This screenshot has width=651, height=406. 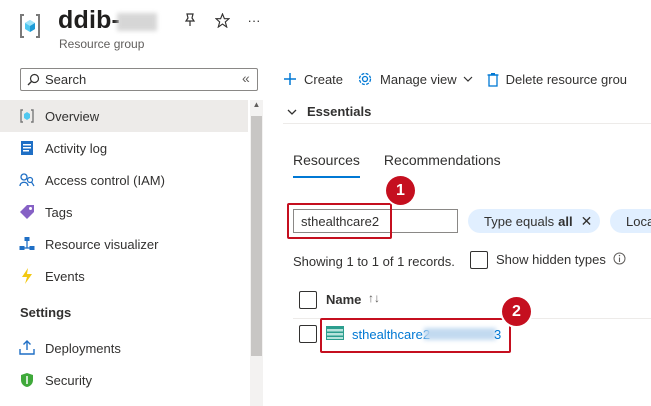 What do you see at coordinates (27, 148) in the screenshot?
I see `activity-log-icon` at bounding box center [27, 148].